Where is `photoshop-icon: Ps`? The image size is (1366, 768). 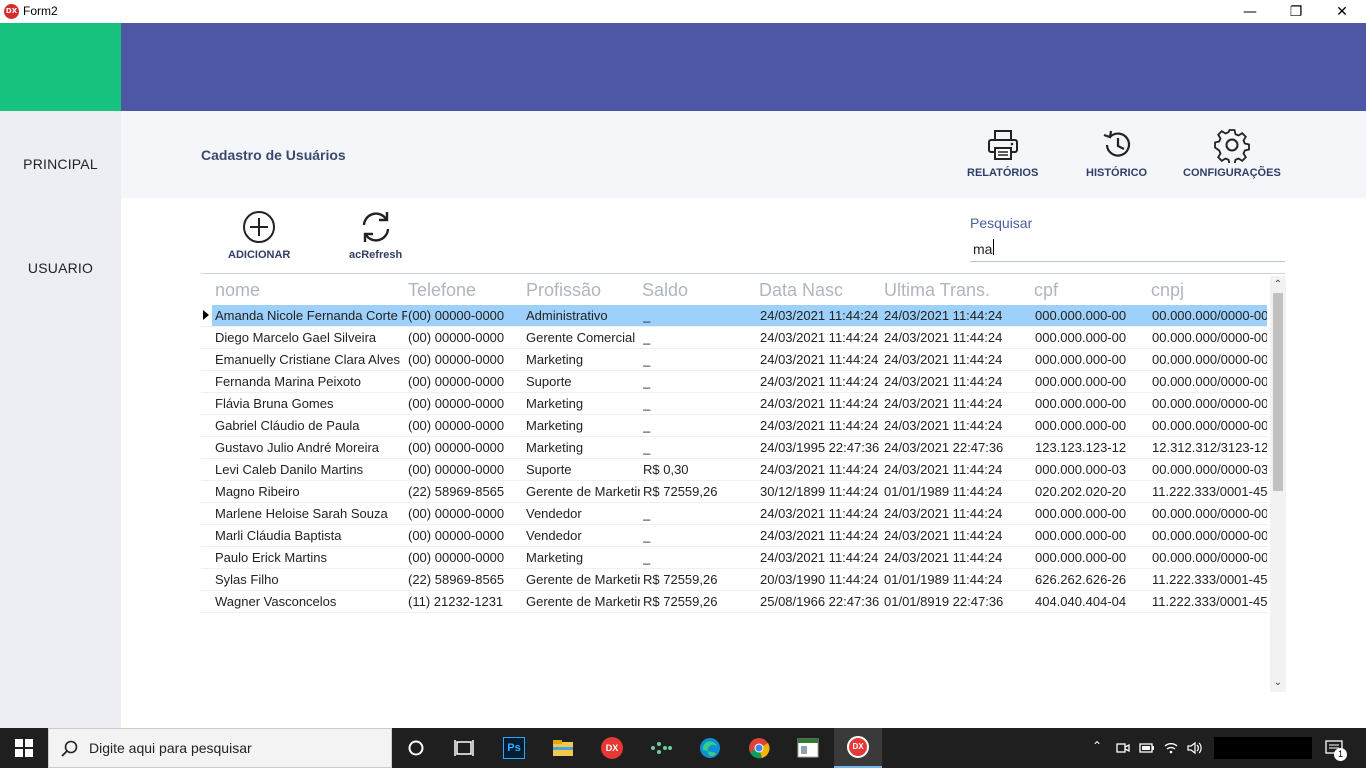
photoshop-icon: Ps is located at coordinates (514, 748).